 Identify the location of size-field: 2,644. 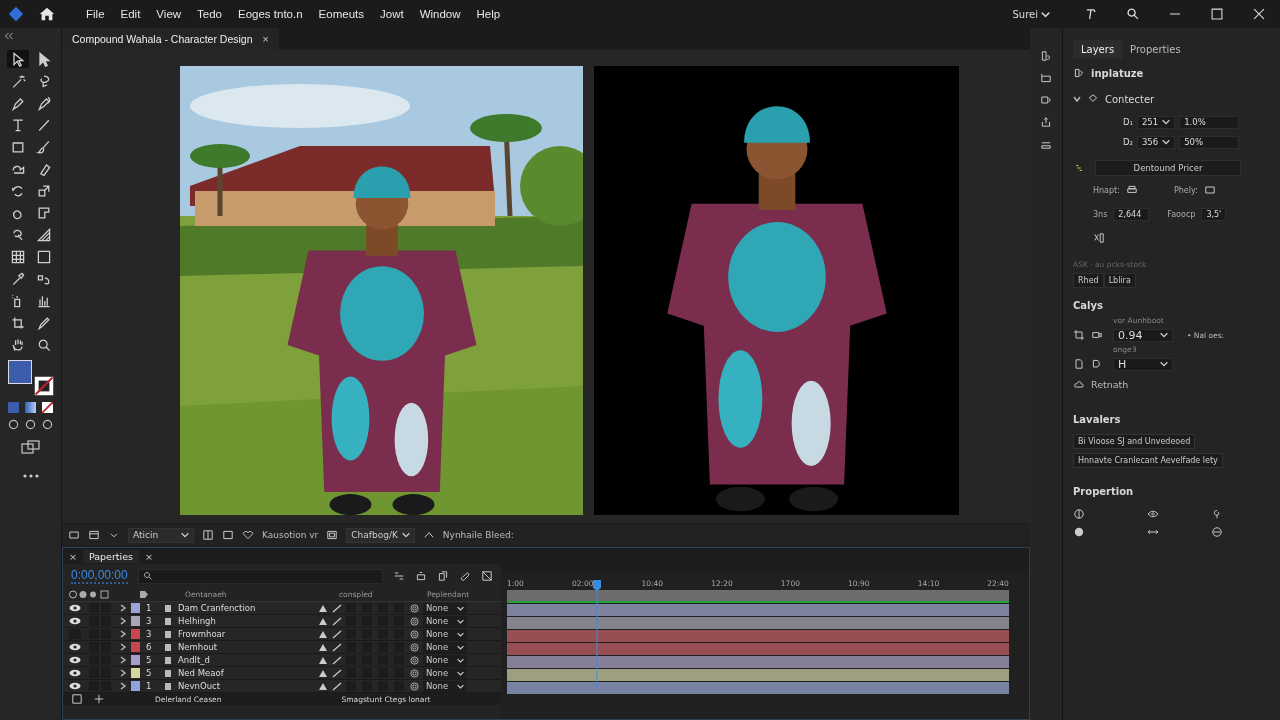
(1131, 214).